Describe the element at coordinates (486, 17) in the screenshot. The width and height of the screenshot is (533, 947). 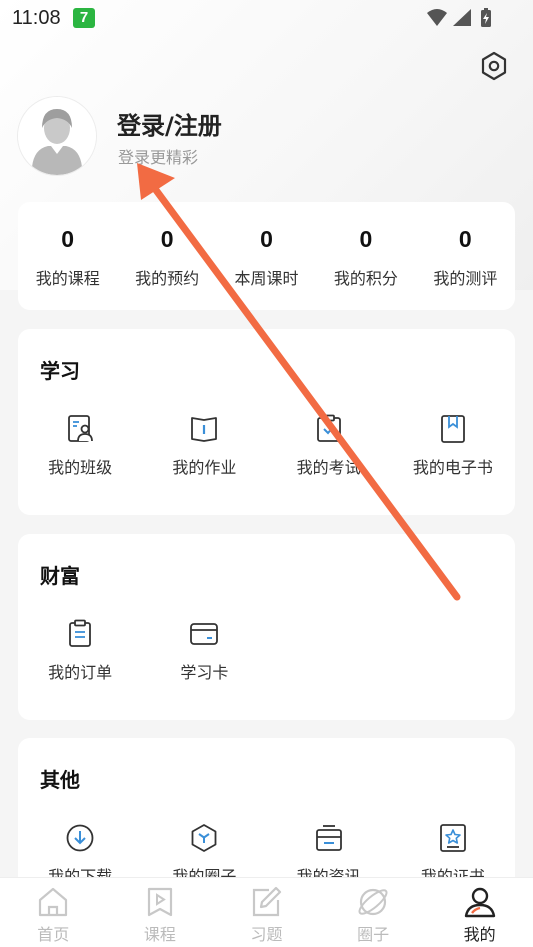
I see `battery-icon` at that location.